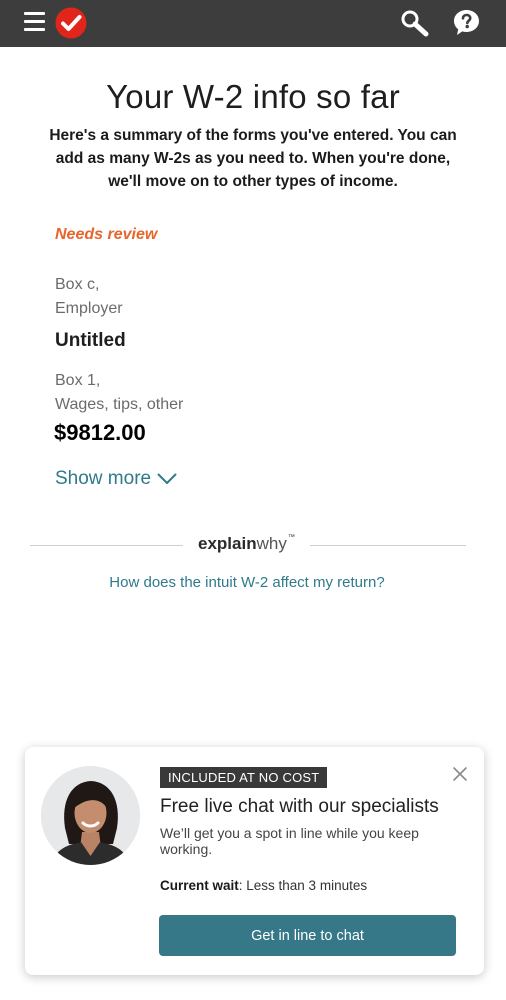 The image size is (506, 1000). Describe the element at coordinates (89, 308) in the screenshot. I see `employer-label-text: Employer` at that location.